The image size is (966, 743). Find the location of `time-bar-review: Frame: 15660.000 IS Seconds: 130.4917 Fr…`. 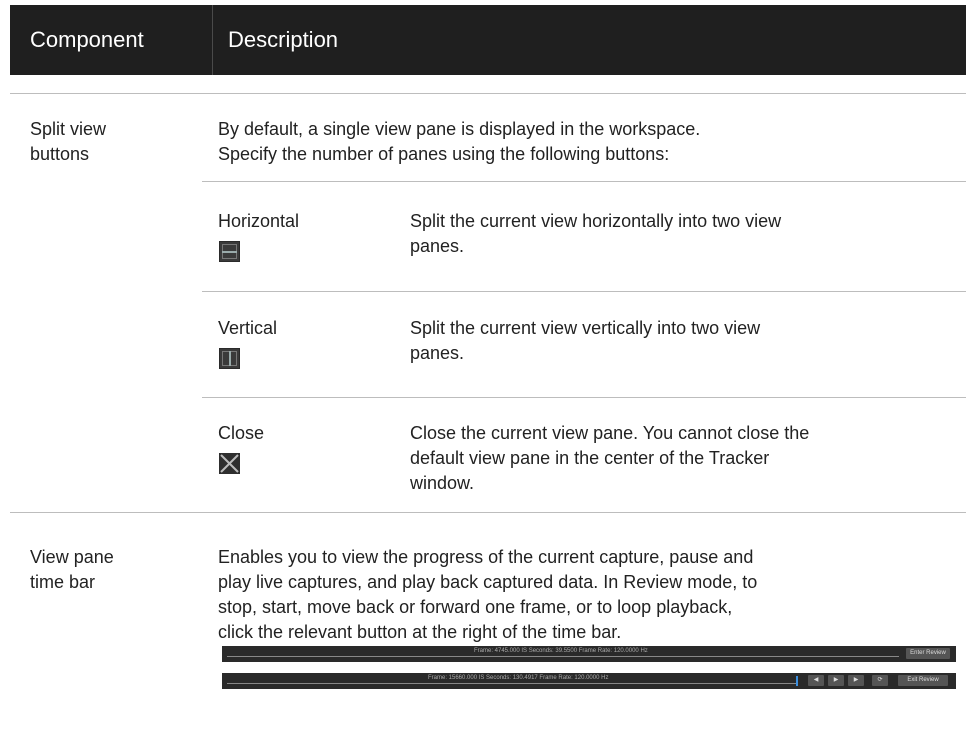

time-bar-review: Frame: 15660.000 IS Seconds: 130.4917 Fr… is located at coordinates (589, 681).